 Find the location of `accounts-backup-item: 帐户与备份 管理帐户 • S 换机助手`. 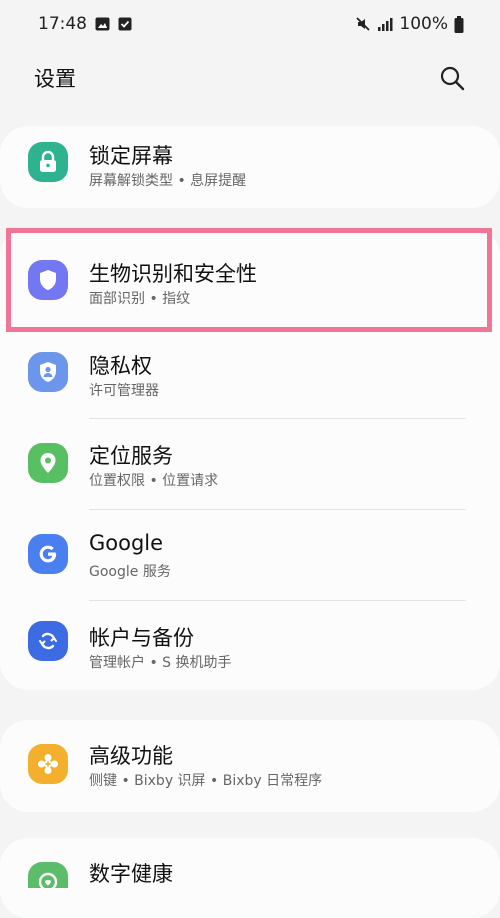

accounts-backup-item: 帐户与备份 管理帐户 • S 换机助手 is located at coordinates (250, 646).